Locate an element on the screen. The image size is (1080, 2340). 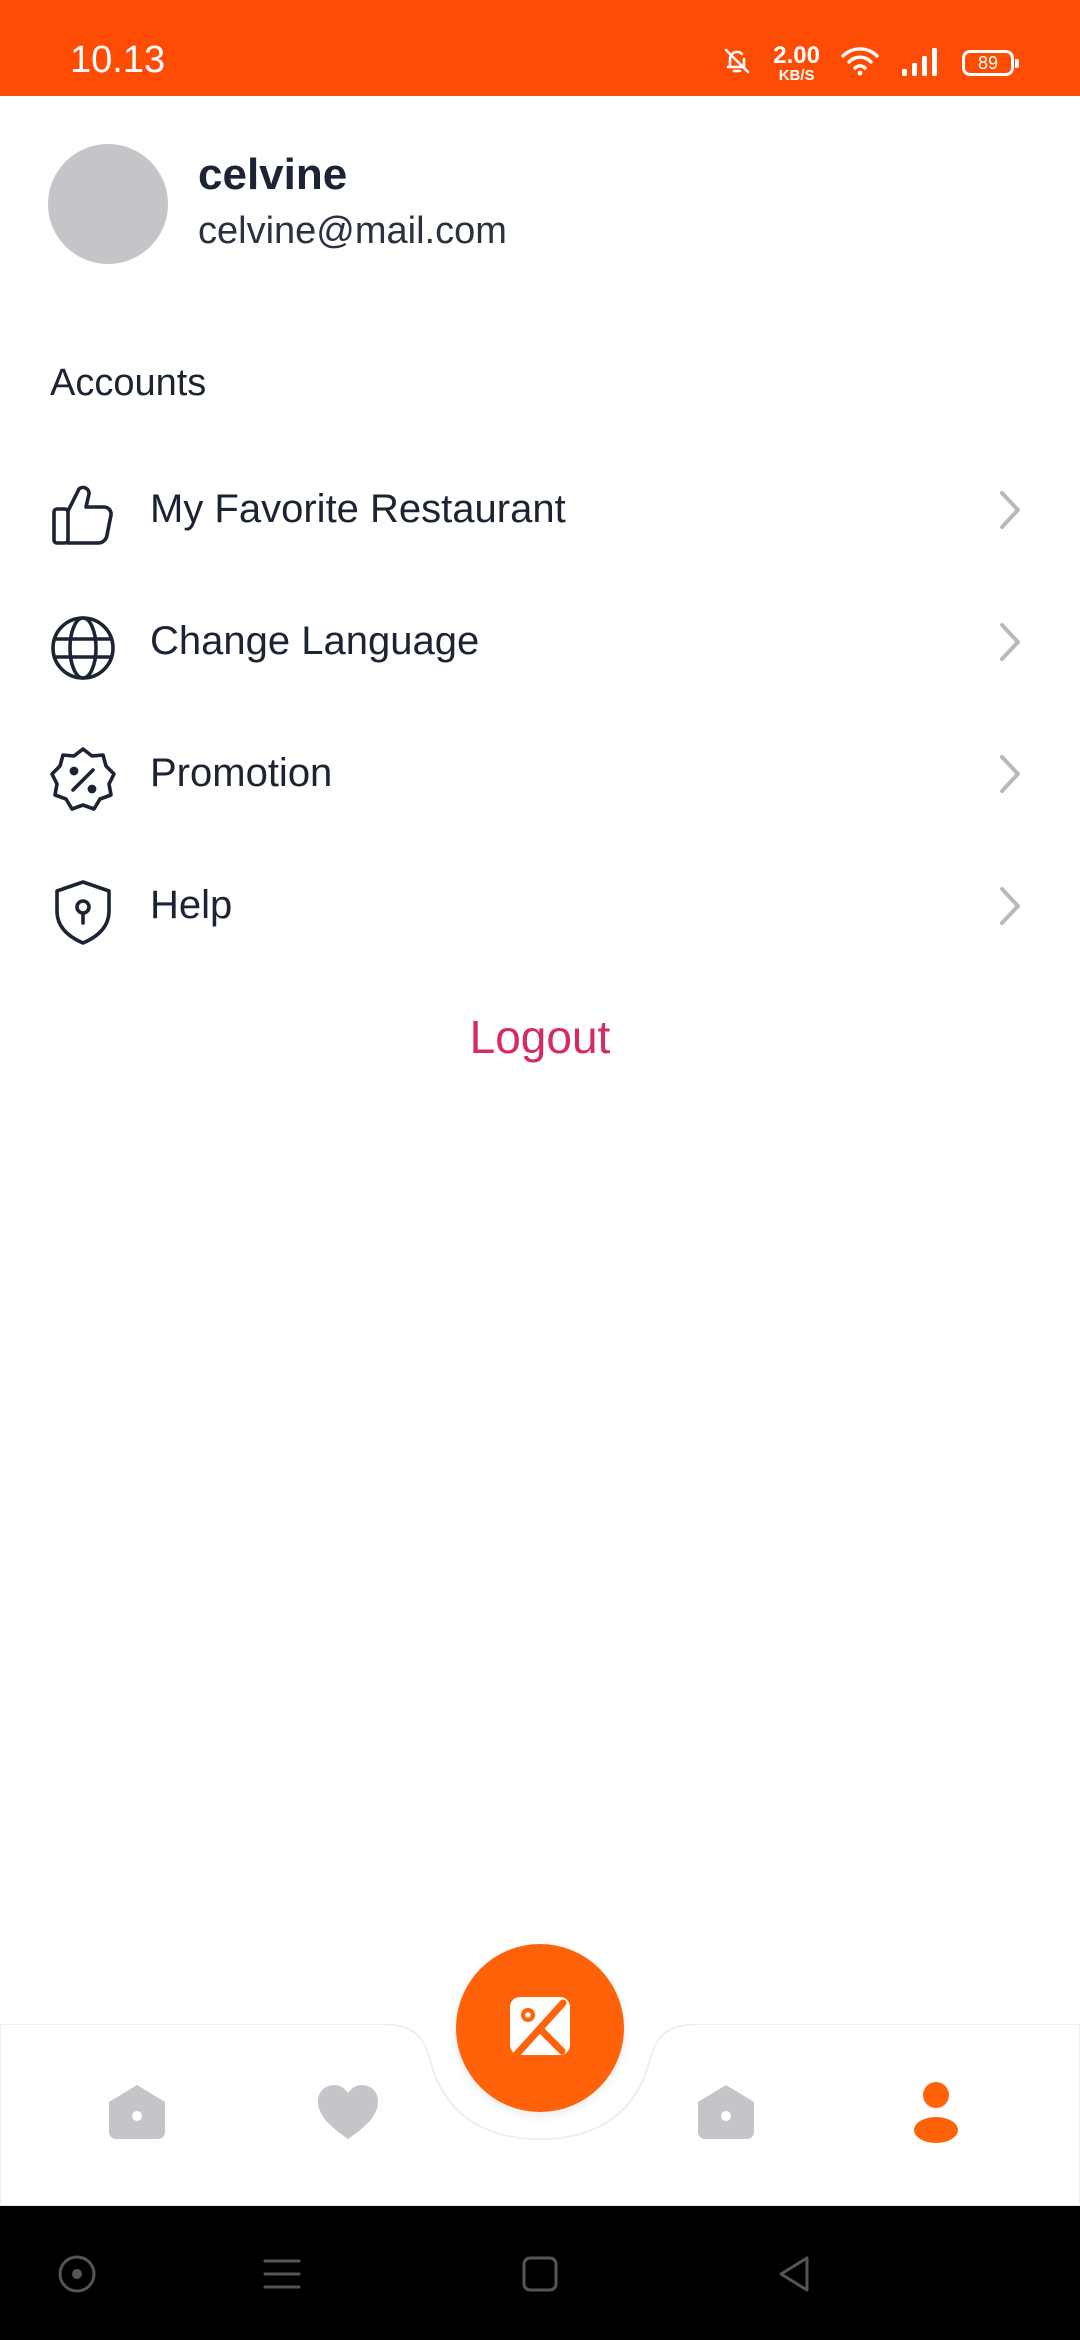
nav-home-button is located at coordinates (137, 2114).